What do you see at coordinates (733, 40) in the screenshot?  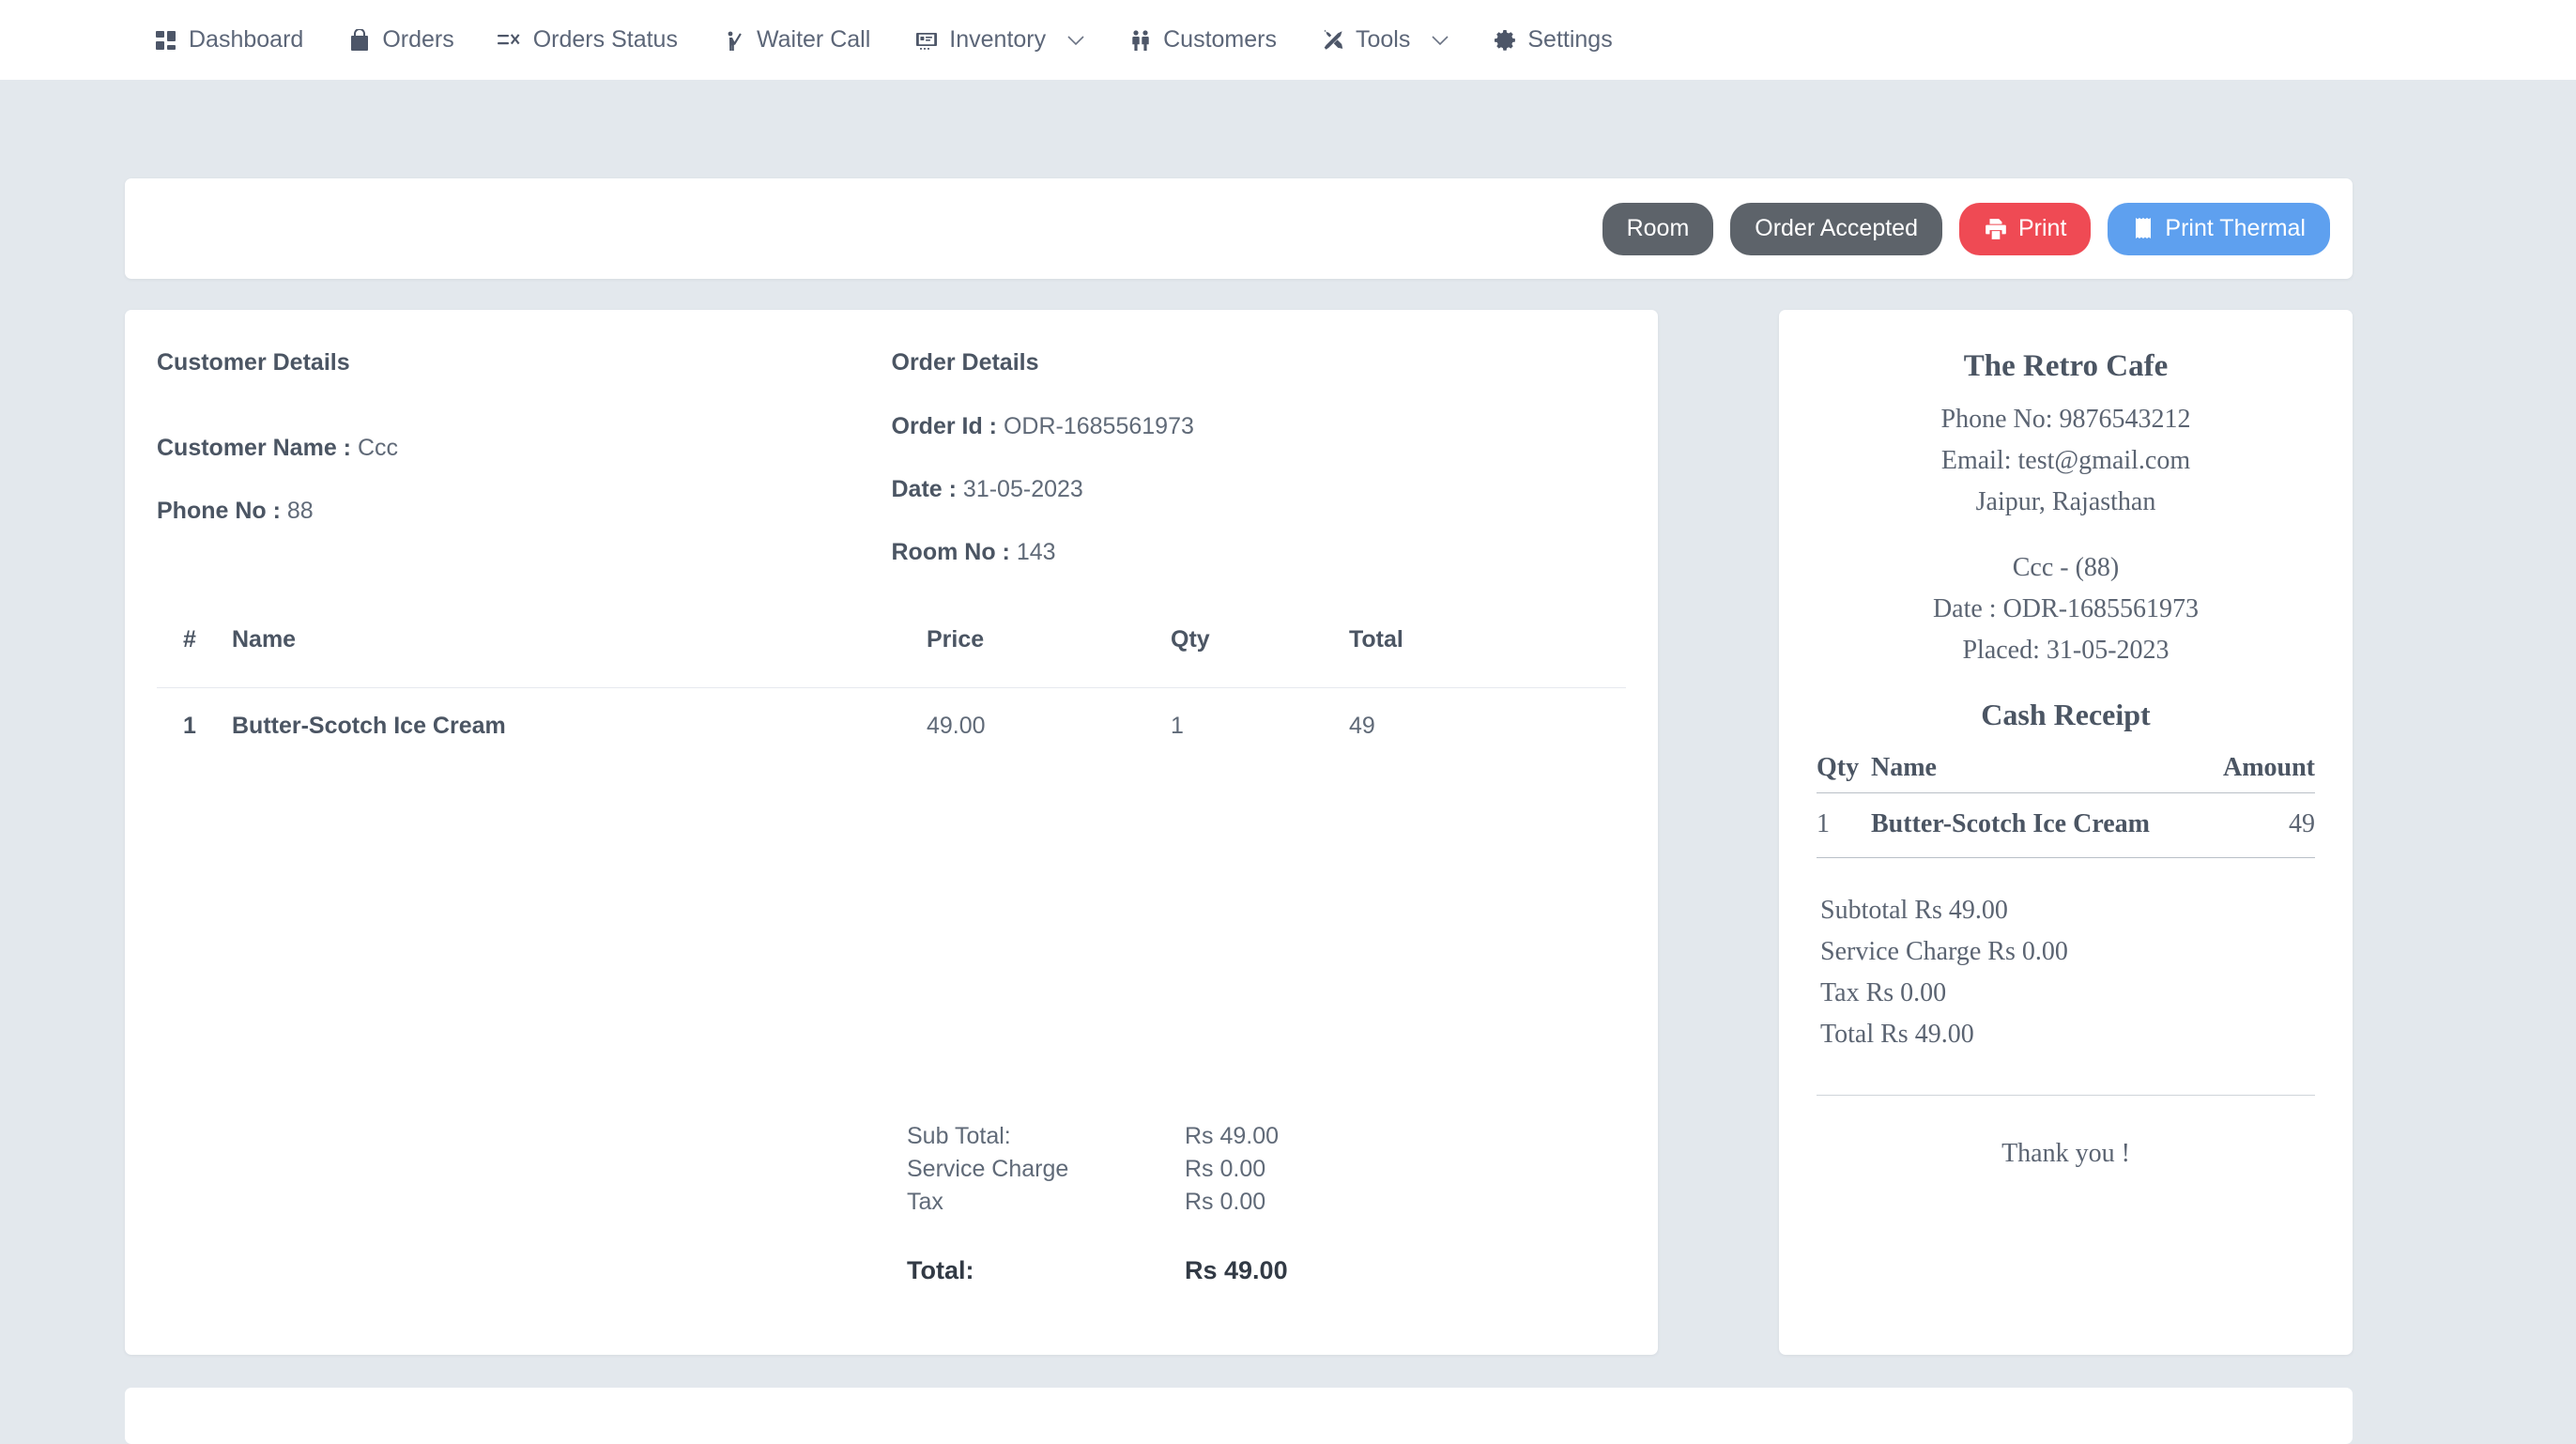 I see `waiter-hand-icon` at bounding box center [733, 40].